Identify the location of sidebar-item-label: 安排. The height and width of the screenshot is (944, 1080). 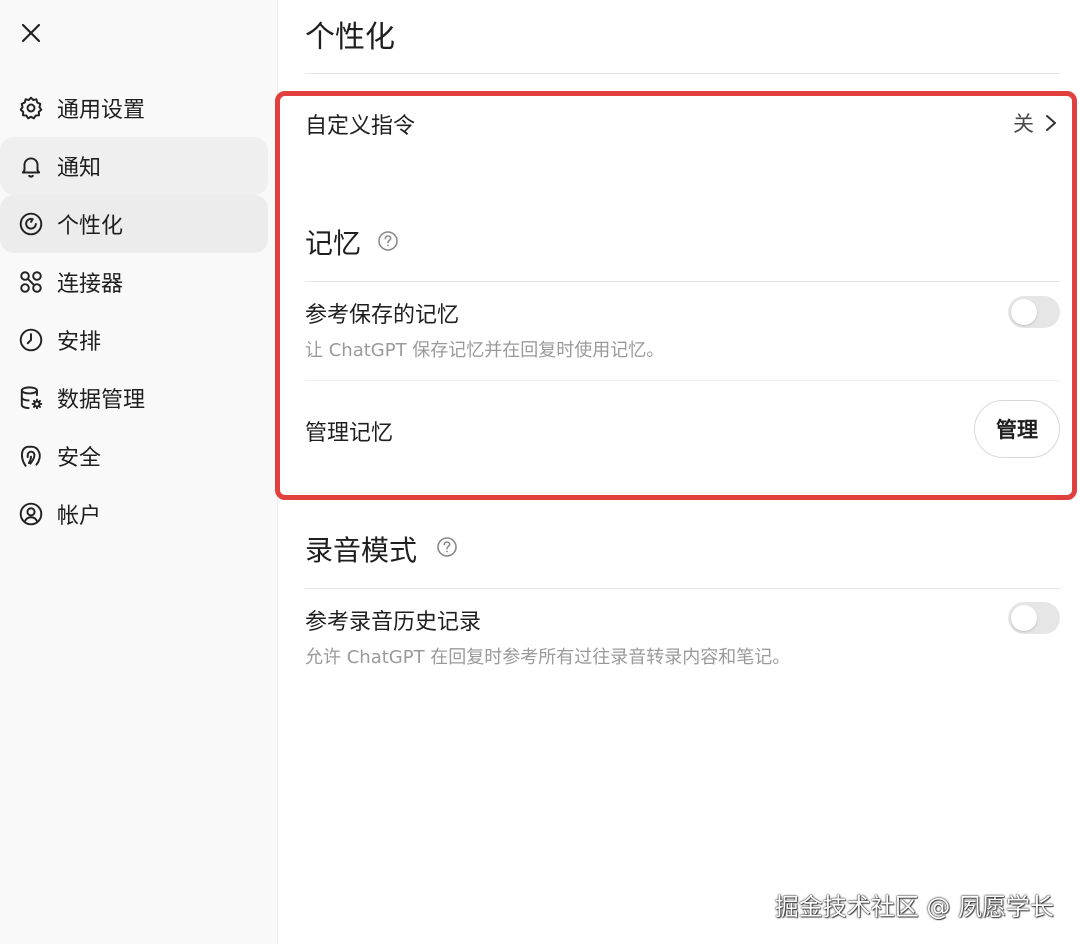
(79, 342).